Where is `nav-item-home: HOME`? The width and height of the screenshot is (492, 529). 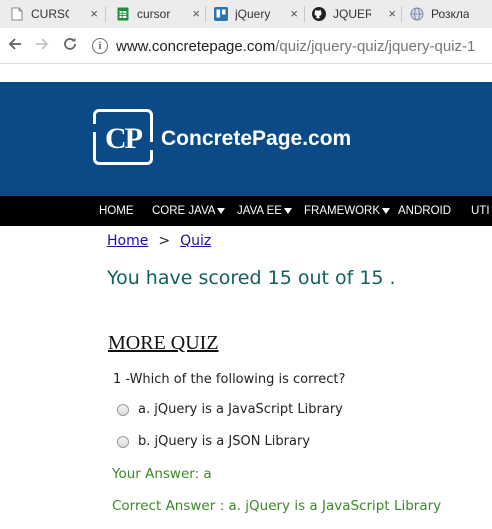
nav-item-home: HOME is located at coordinates (116, 211).